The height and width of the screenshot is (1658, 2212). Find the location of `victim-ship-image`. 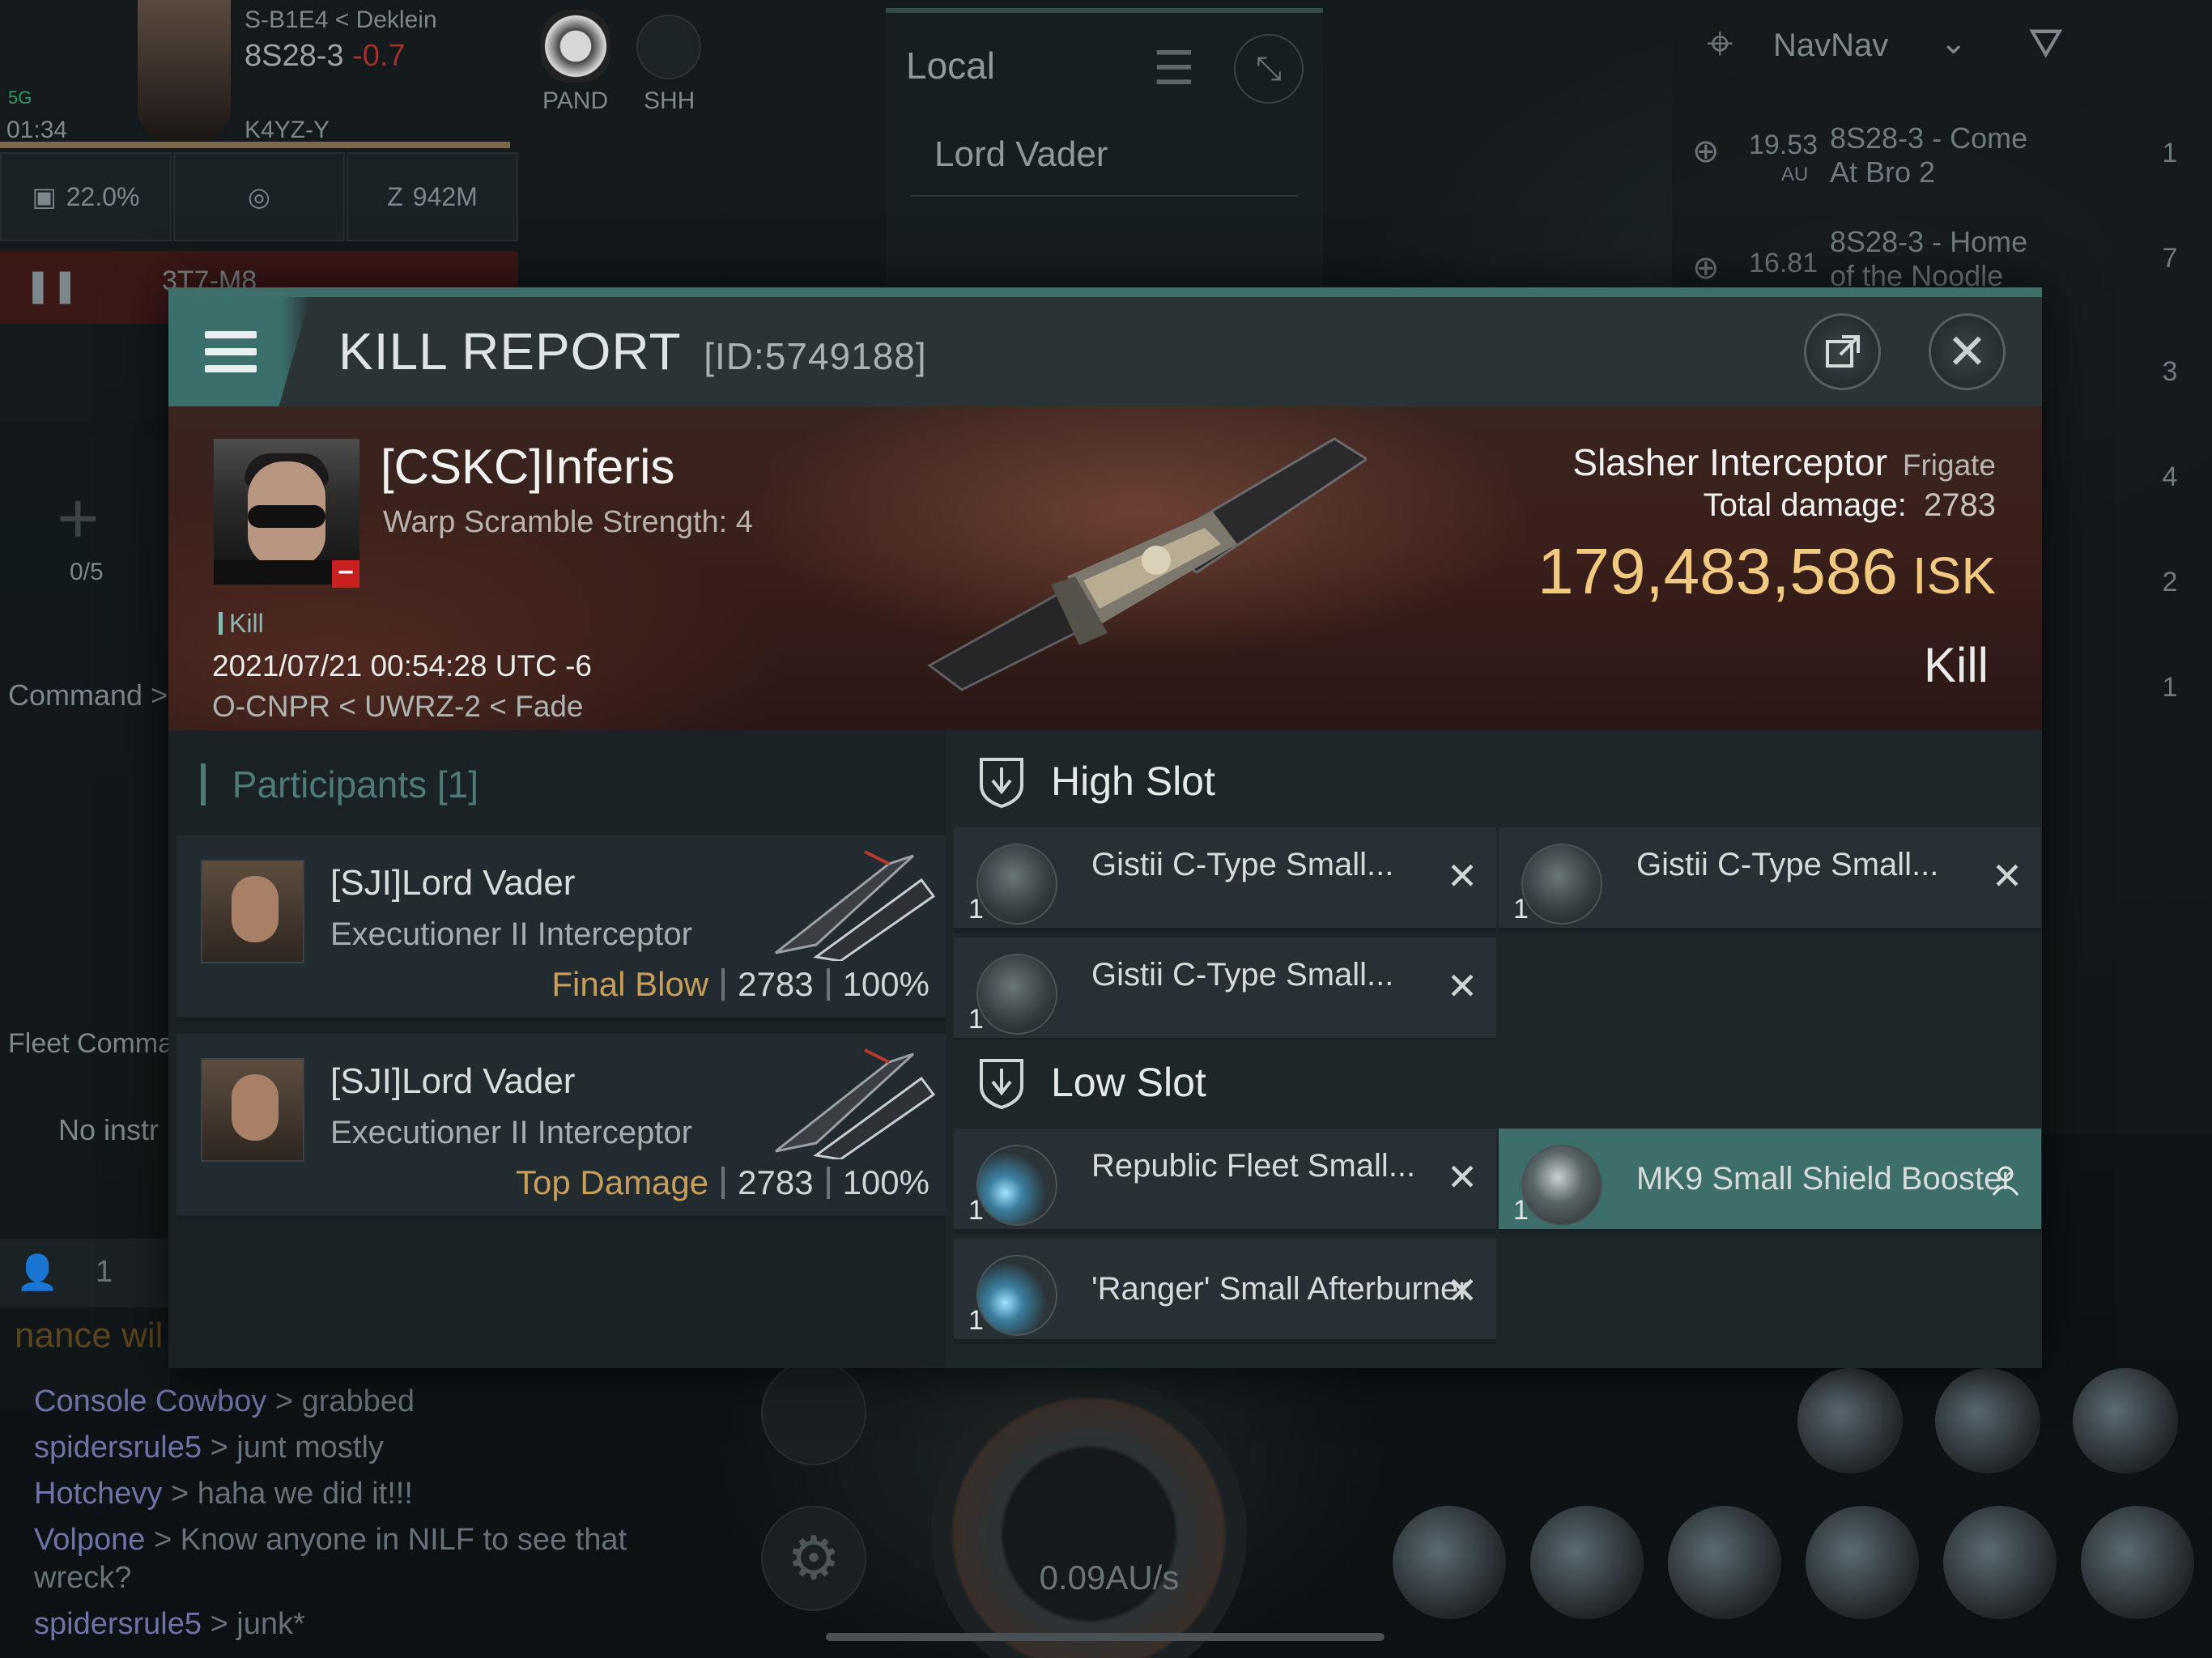

victim-ship-image is located at coordinates (1147, 564).